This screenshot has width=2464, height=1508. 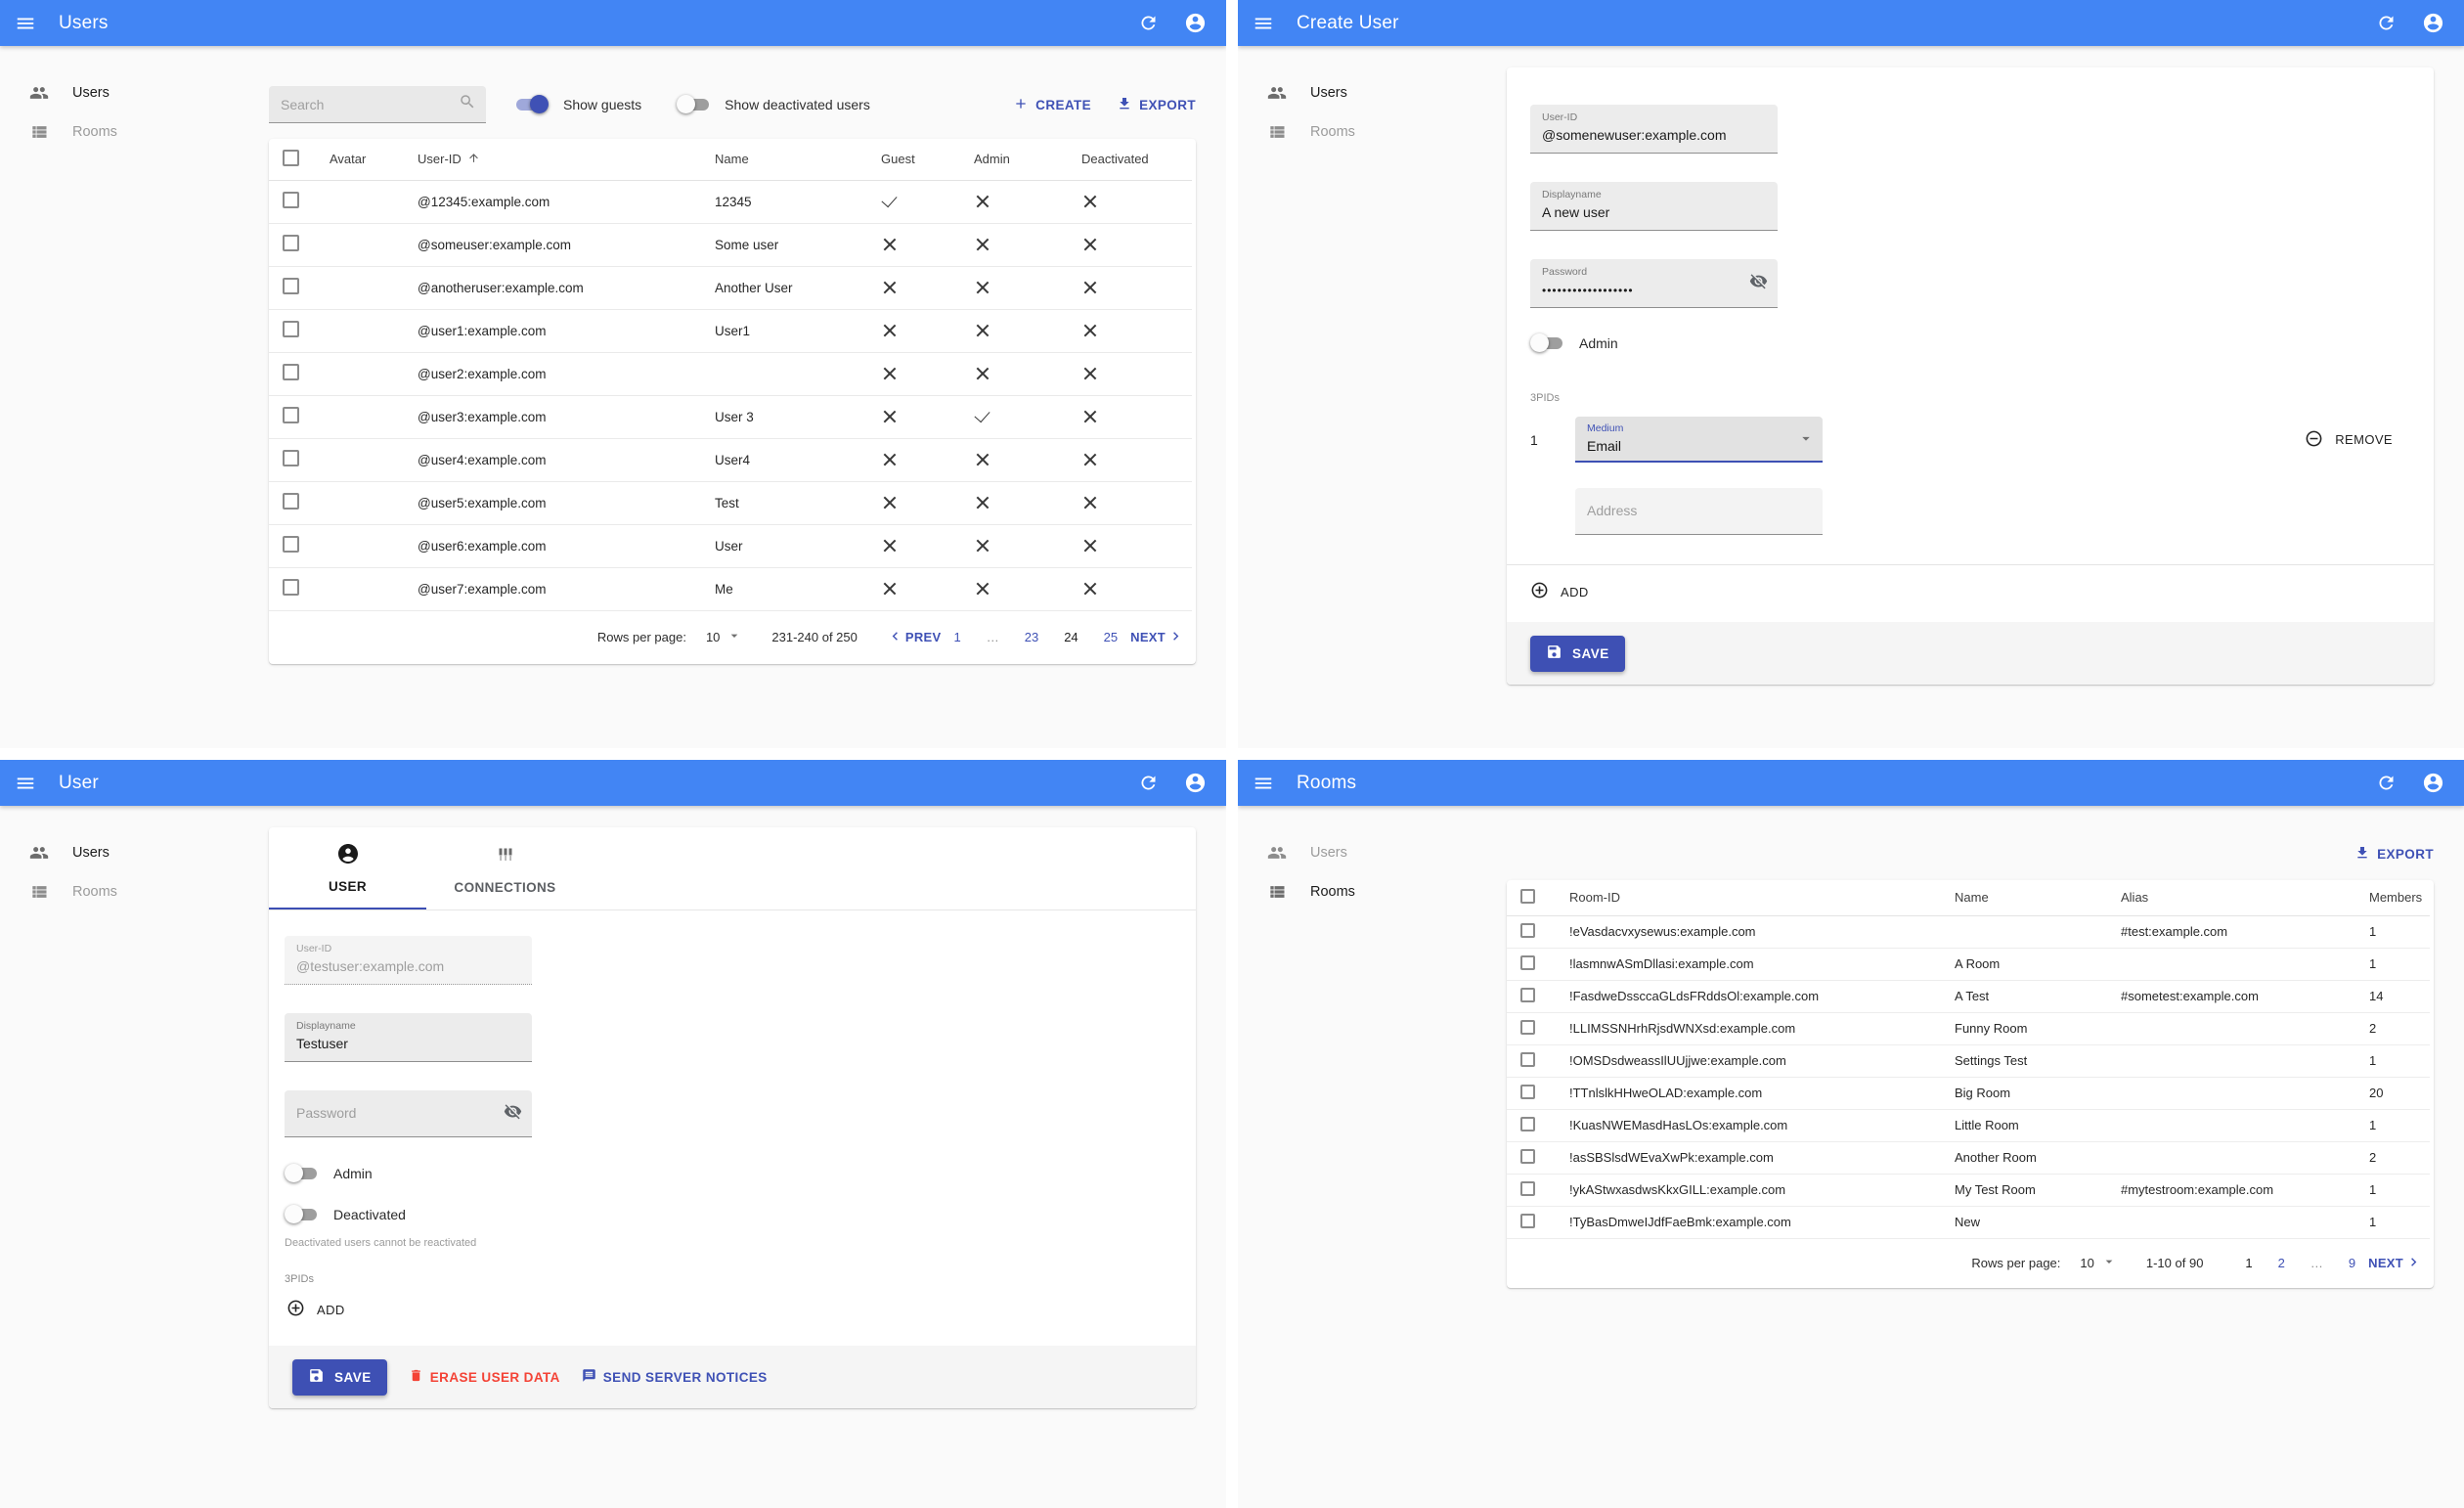 What do you see at coordinates (301, 1214) in the screenshot?
I see `deactivated-toggle` at bounding box center [301, 1214].